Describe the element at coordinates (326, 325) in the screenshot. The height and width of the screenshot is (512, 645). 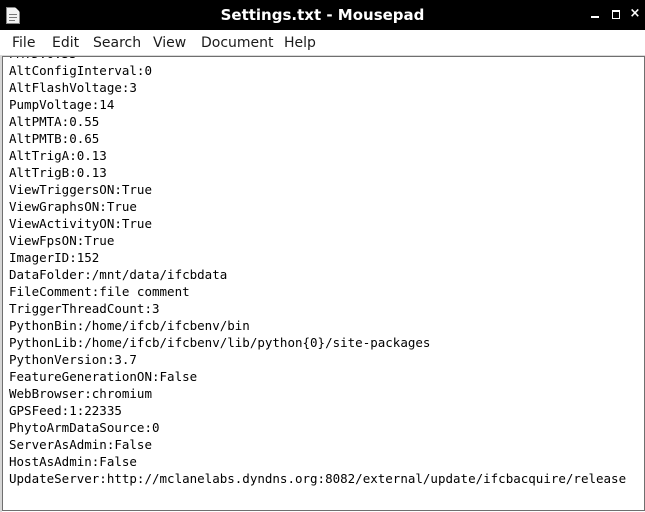
I see `text-line: PythonBin:/home/ifcb/ifcbenv/bin` at that location.